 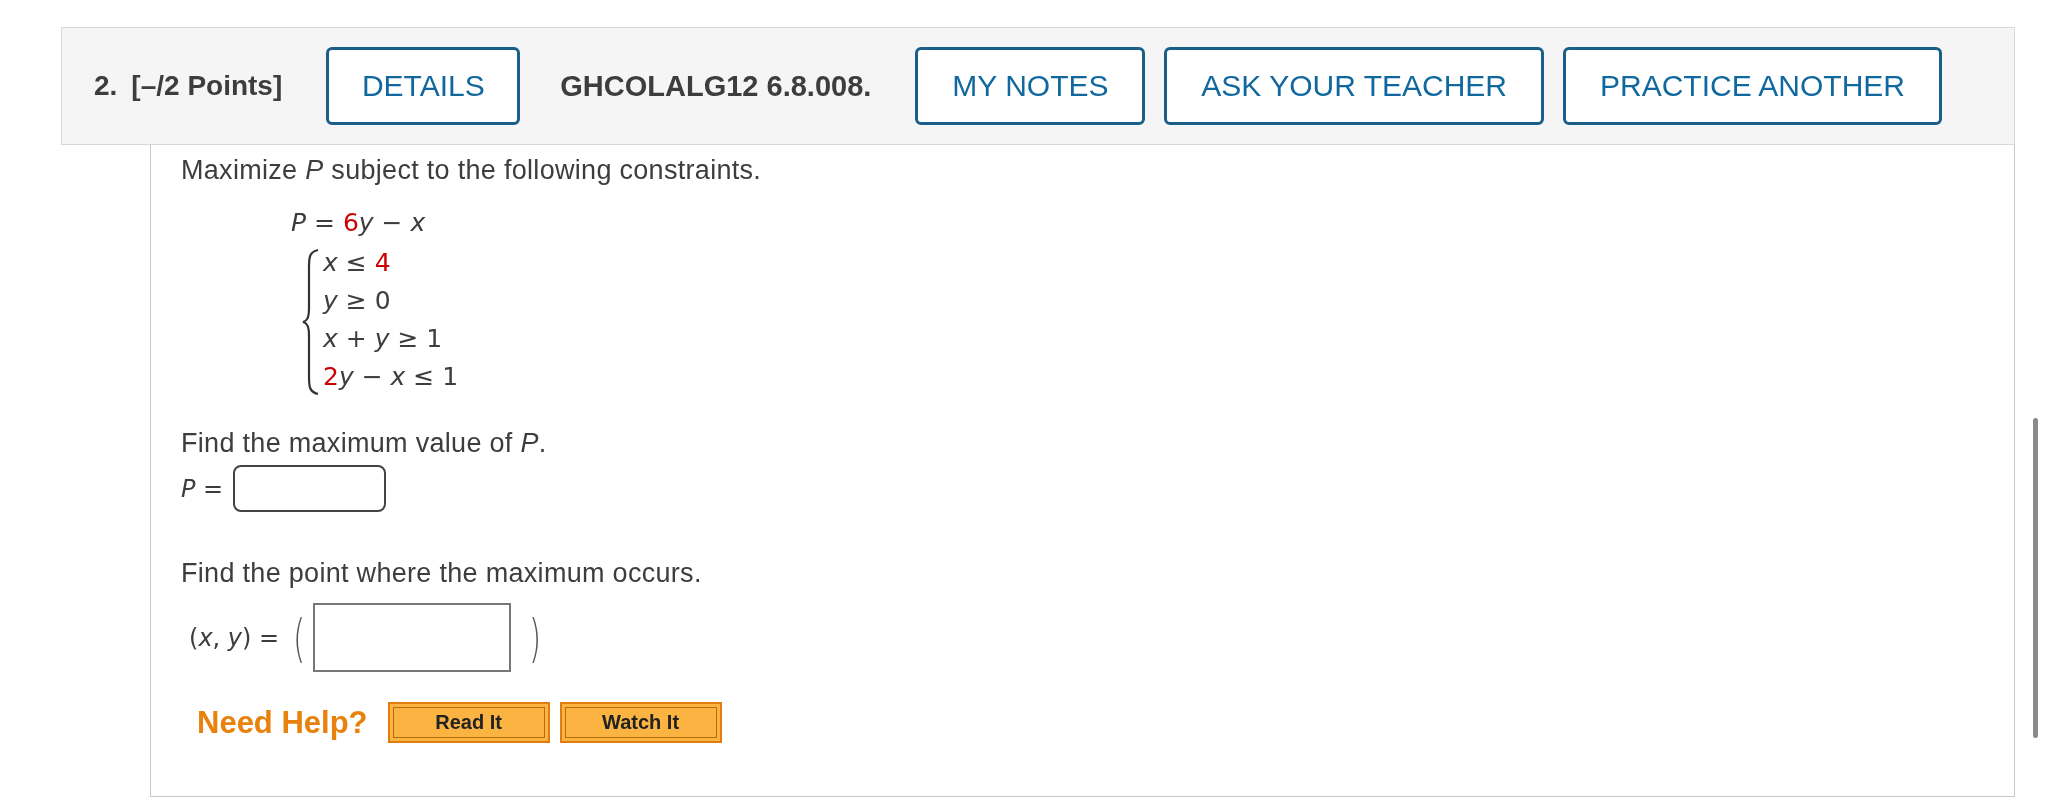 I want to click on header-button: MY NOTES, so click(x=1030, y=86).